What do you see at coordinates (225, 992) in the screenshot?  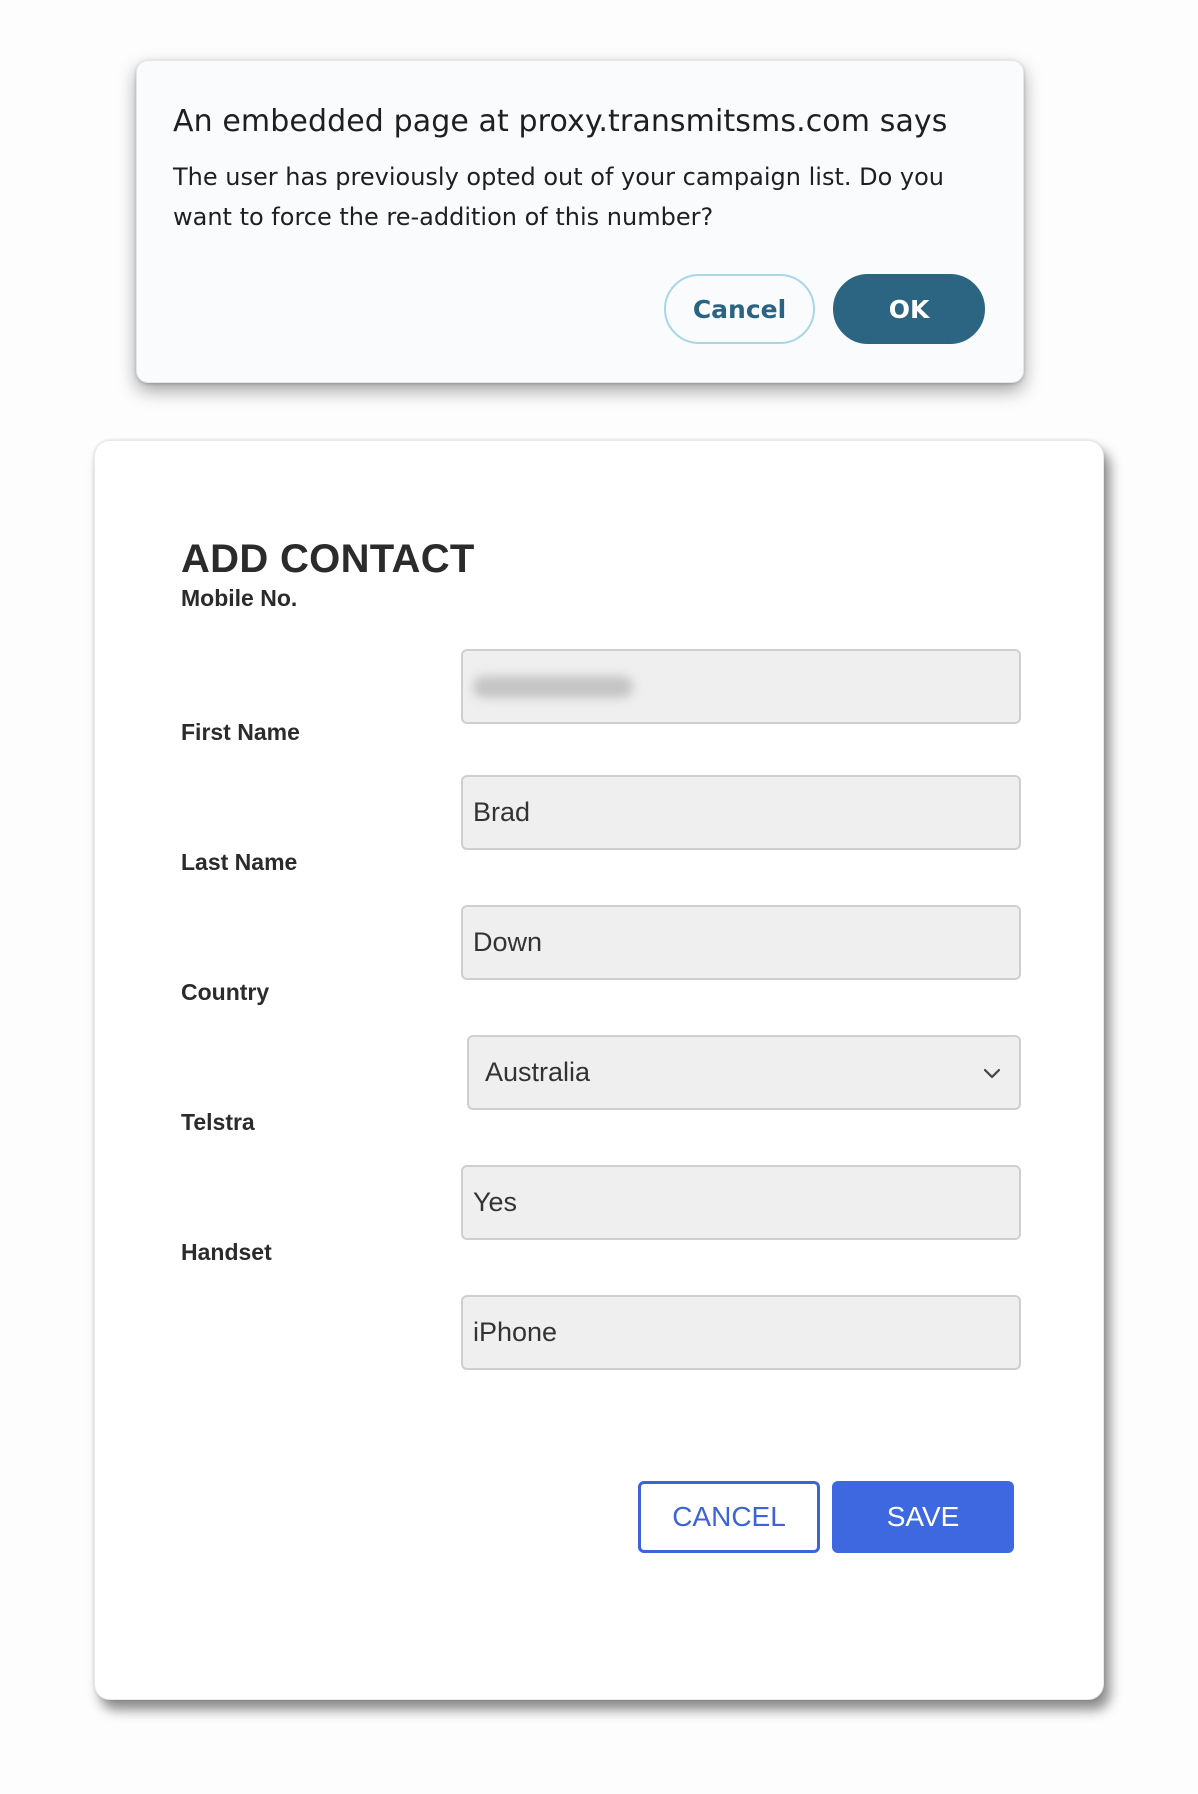 I see `country-label: Country` at bounding box center [225, 992].